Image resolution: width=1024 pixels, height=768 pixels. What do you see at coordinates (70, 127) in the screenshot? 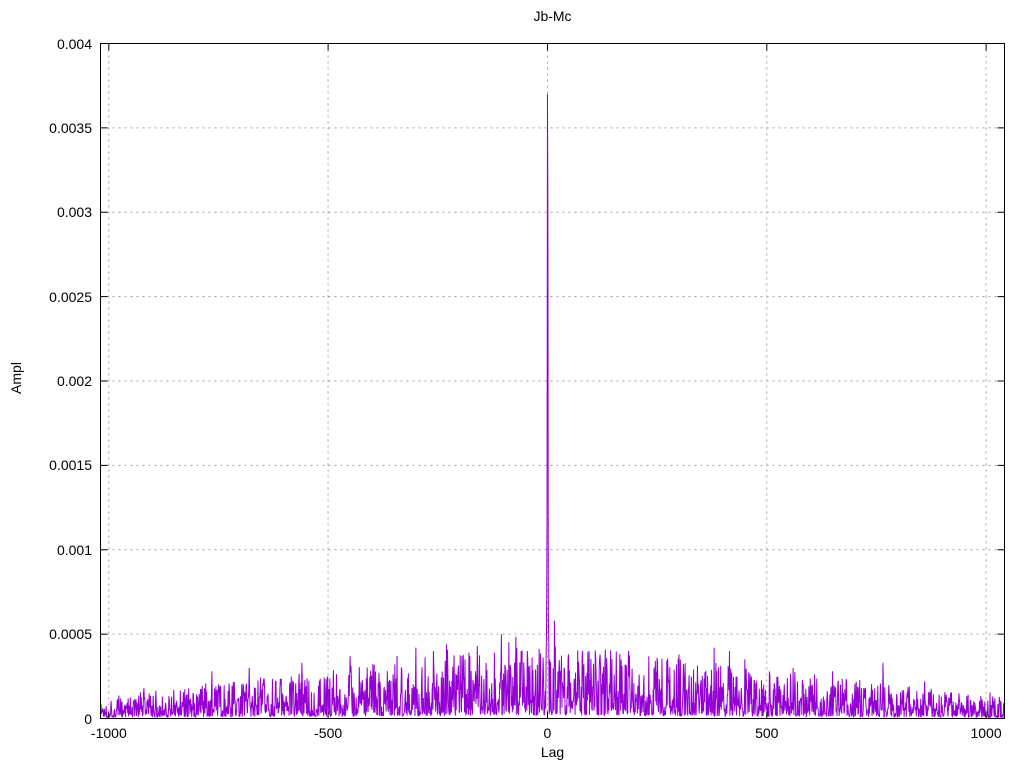
I see `y-tick-label: 0.0035` at bounding box center [70, 127].